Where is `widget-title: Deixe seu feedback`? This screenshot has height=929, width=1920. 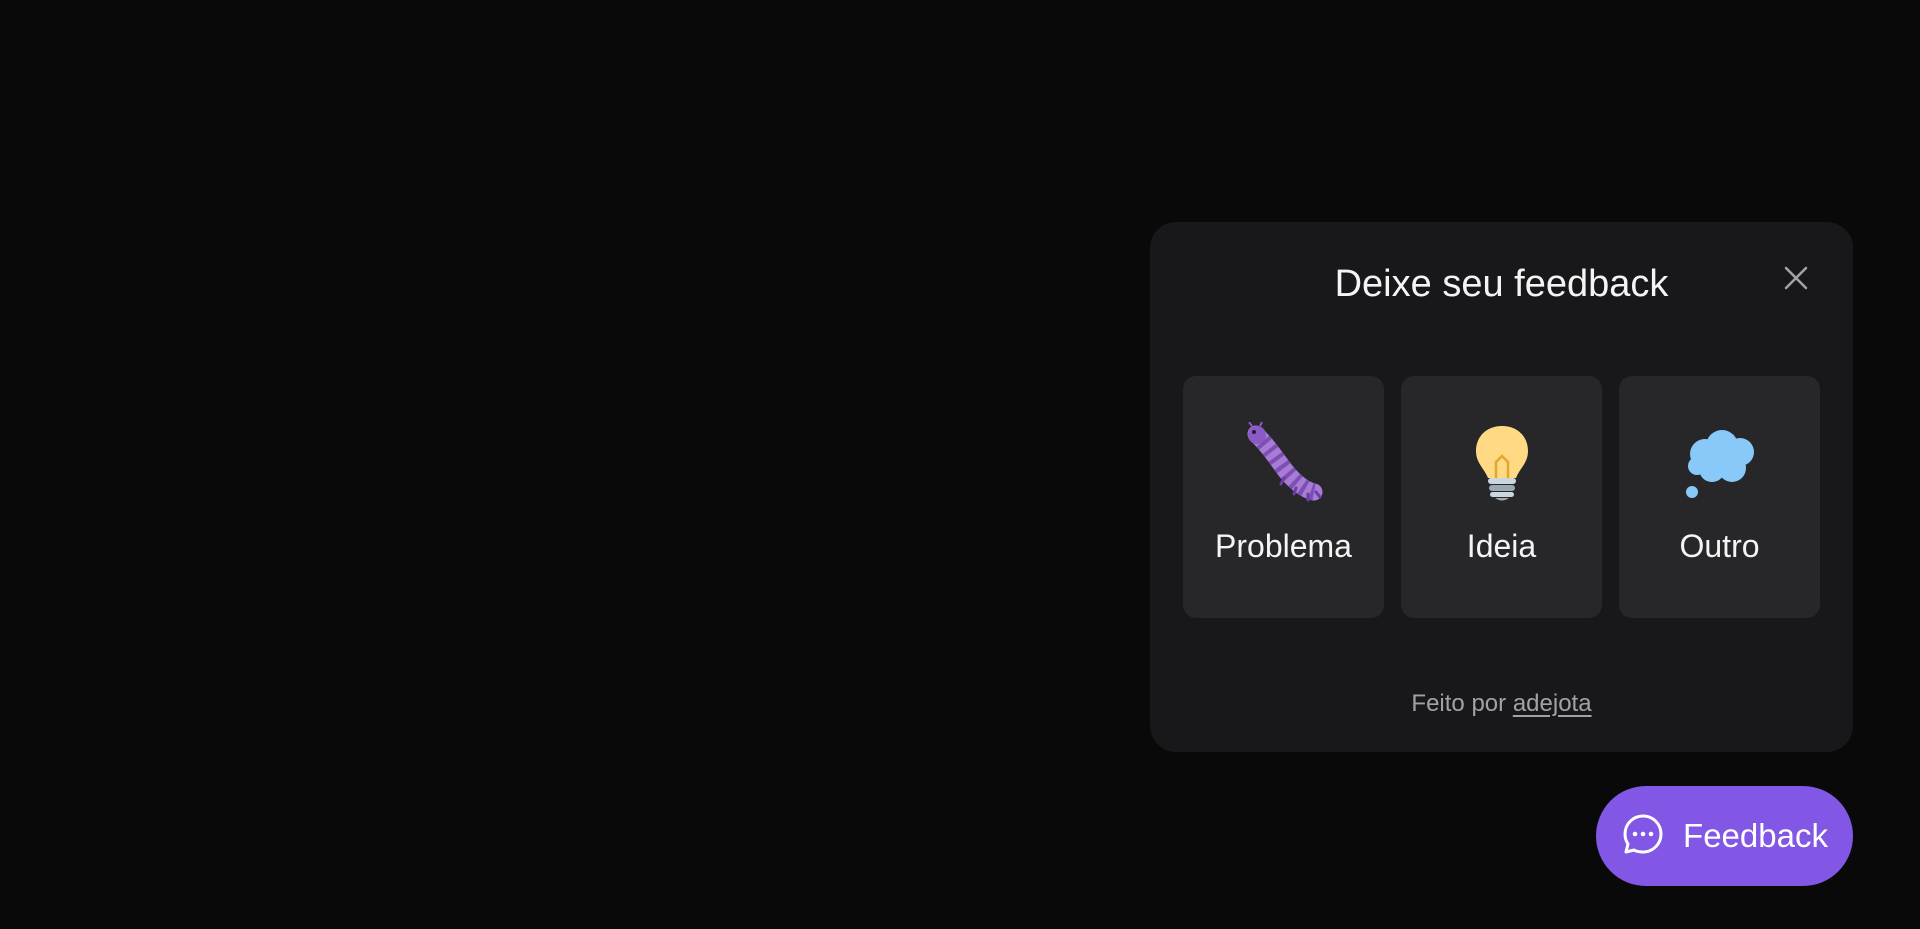 widget-title: Deixe seu feedback is located at coordinates (1501, 284).